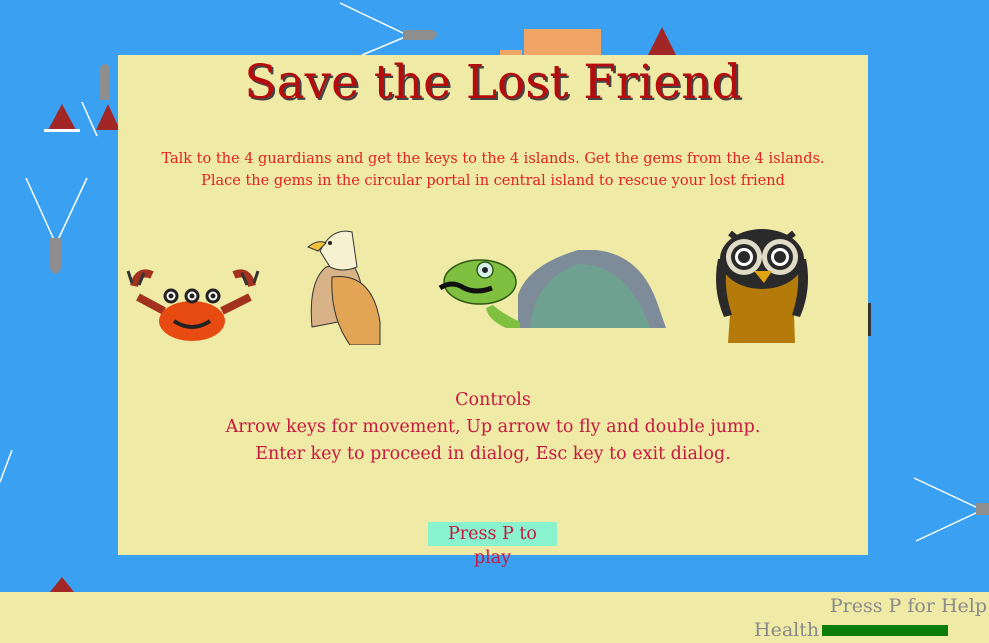 The width and height of the screenshot is (989, 643). What do you see at coordinates (492, 545) in the screenshot?
I see `play-button: Press P to play` at bounding box center [492, 545].